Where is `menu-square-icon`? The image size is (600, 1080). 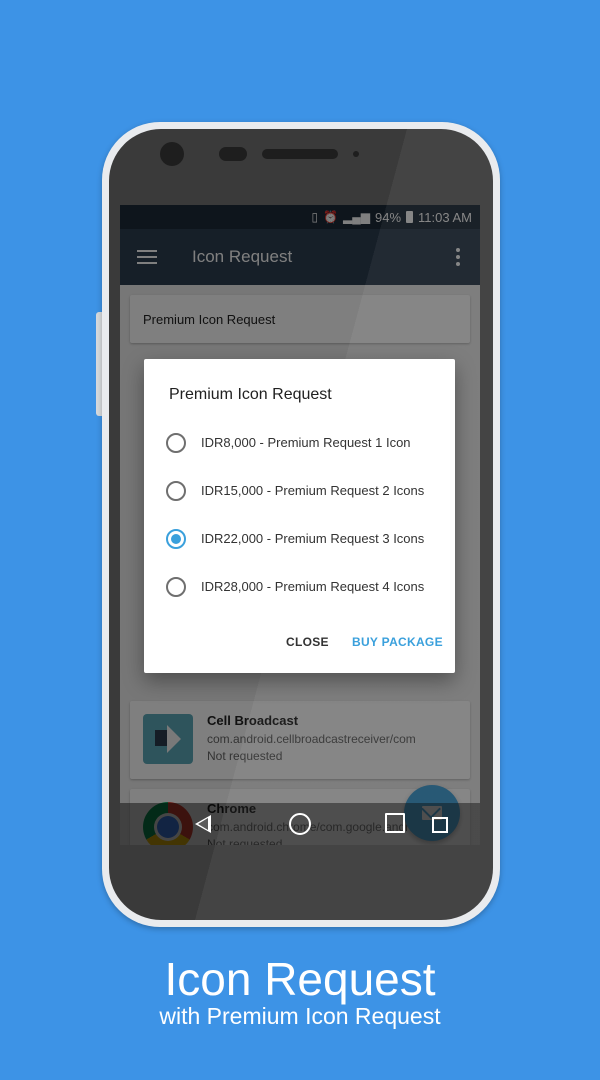 menu-square-icon is located at coordinates (440, 825).